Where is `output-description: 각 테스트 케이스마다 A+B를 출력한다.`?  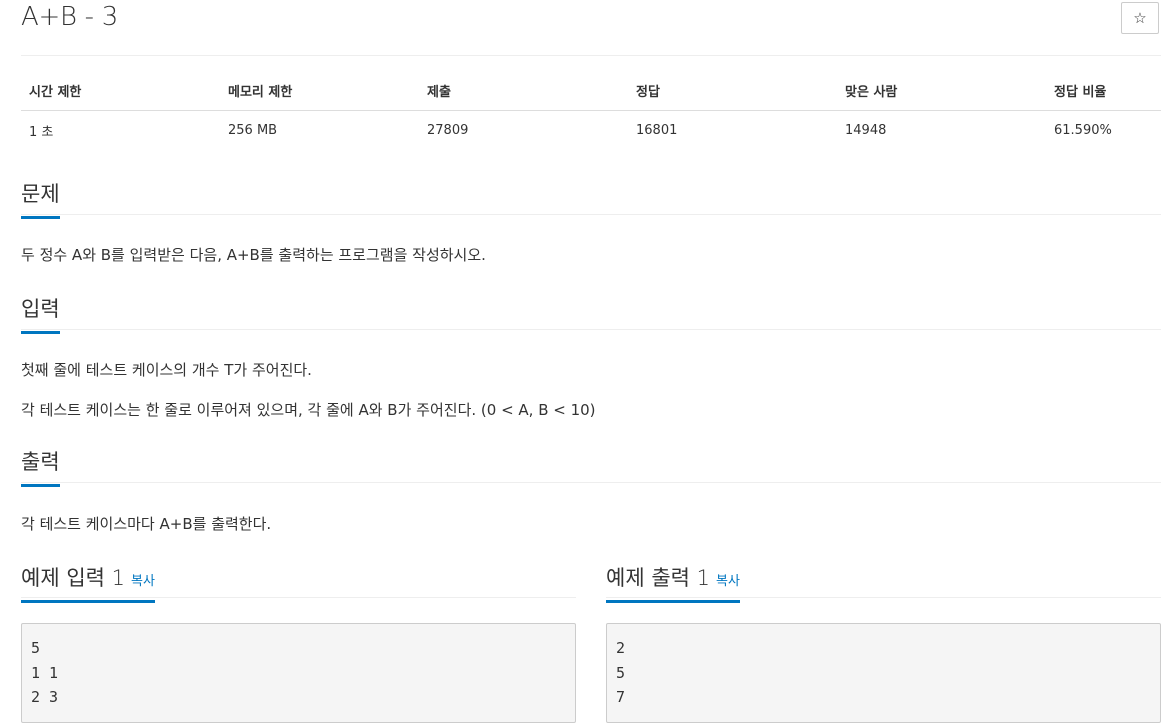
output-description: 각 테스트 케이스마다 A+B를 출력한다. is located at coordinates (146, 524).